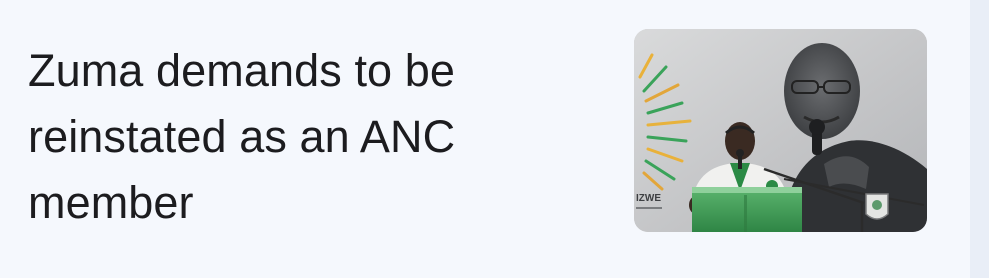  I want to click on podium, so click(747, 209).